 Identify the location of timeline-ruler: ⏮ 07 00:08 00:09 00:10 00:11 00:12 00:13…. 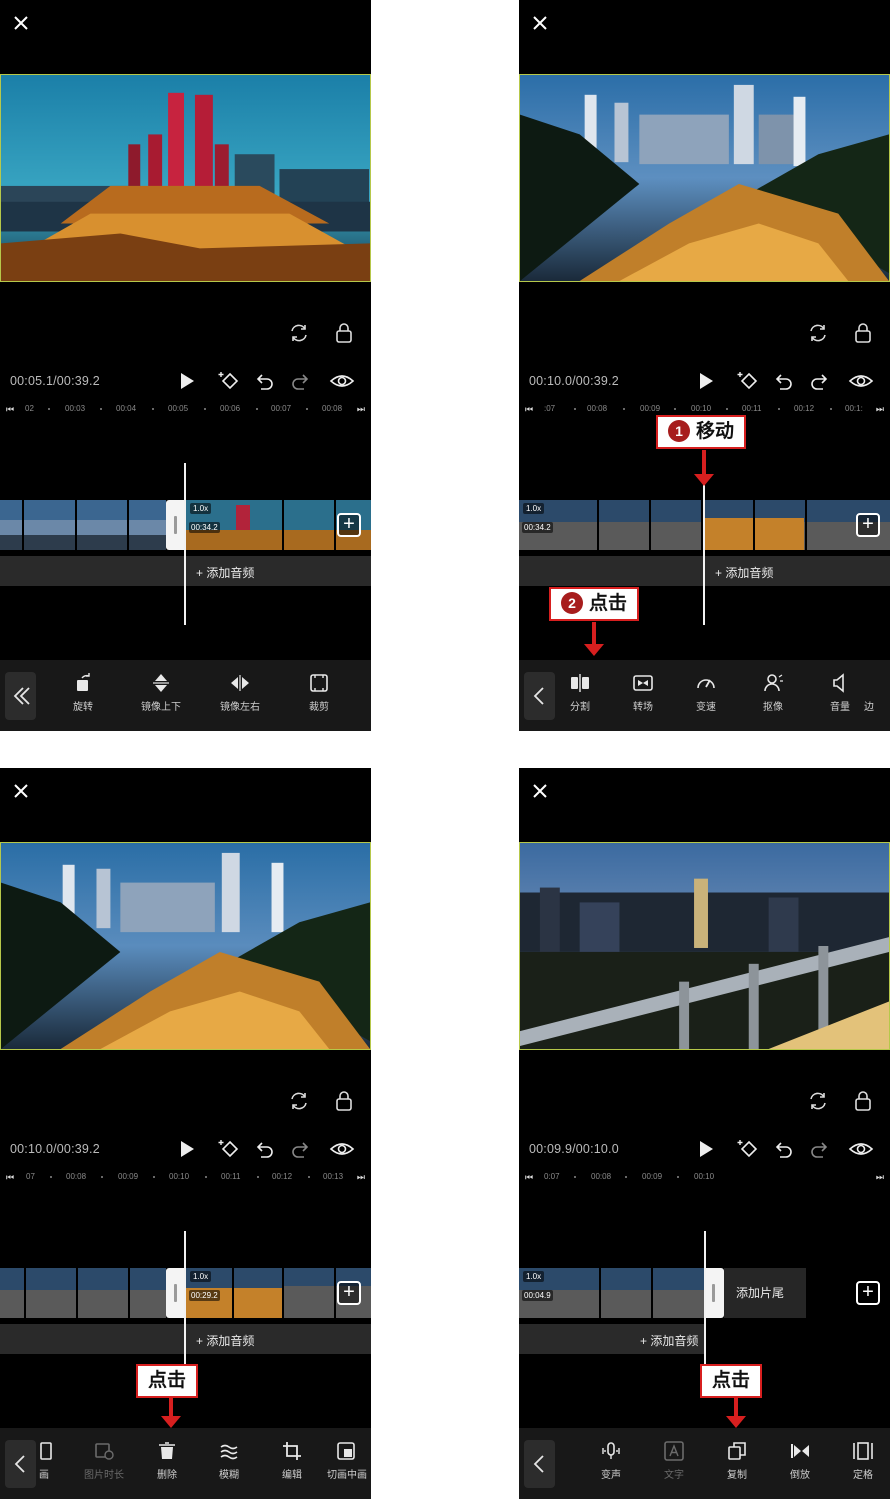
(185, 1177).